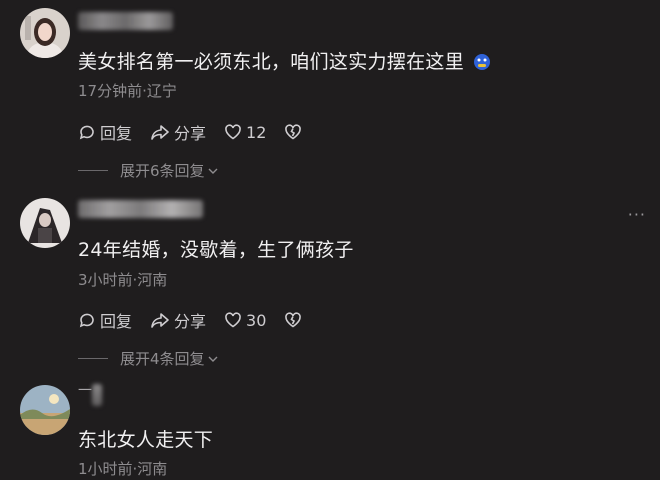 This screenshot has width=660, height=480. I want to click on comment-actions: 回复 分享 30, so click(192, 320).